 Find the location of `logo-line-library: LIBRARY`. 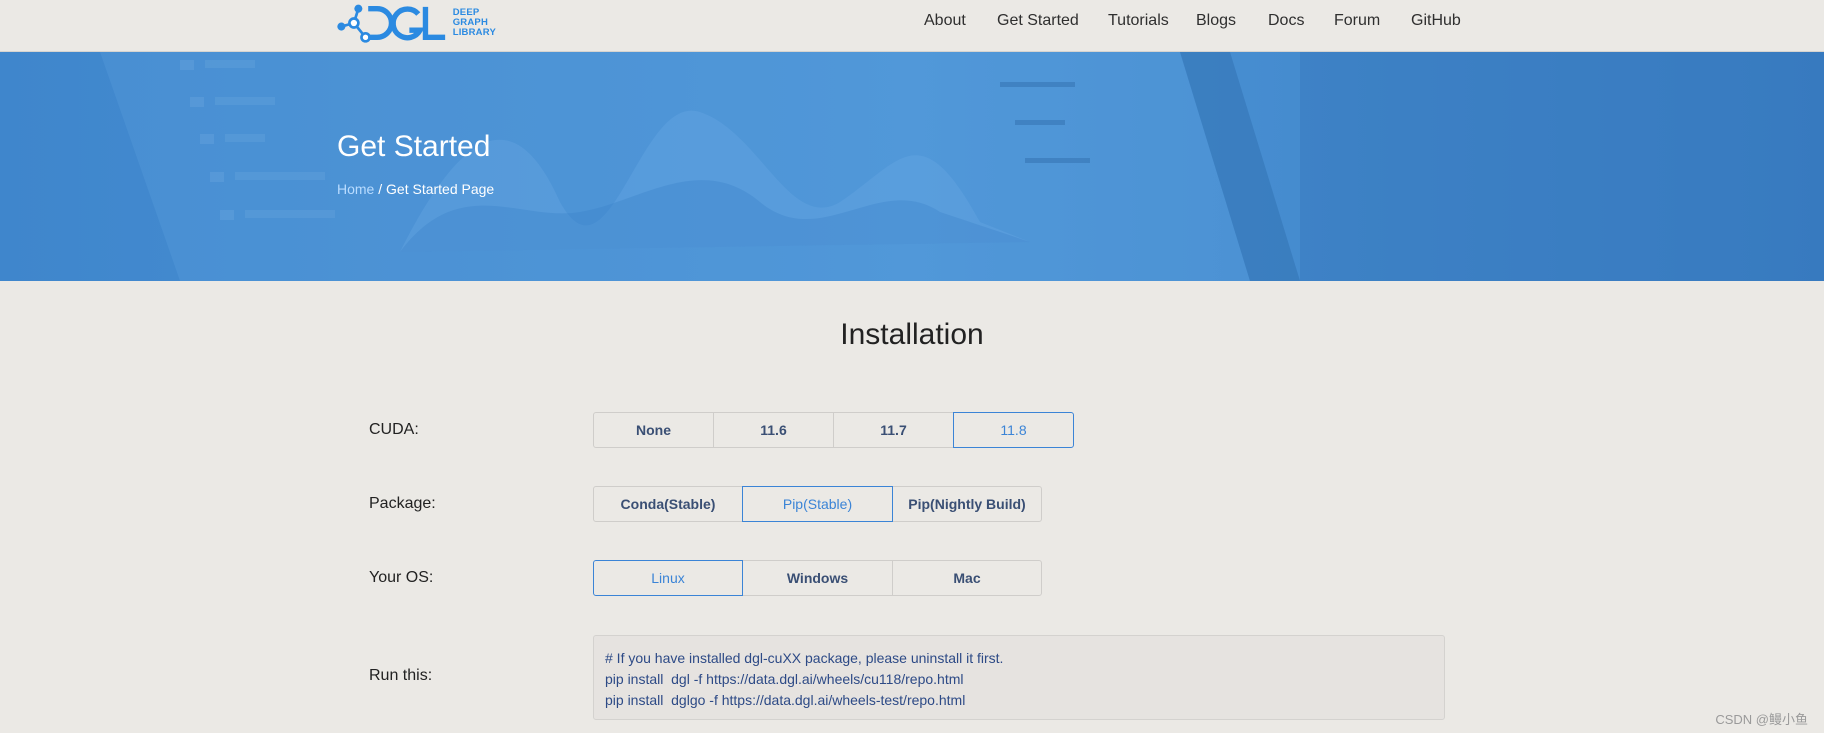

logo-line-library: LIBRARY is located at coordinates (474, 32).